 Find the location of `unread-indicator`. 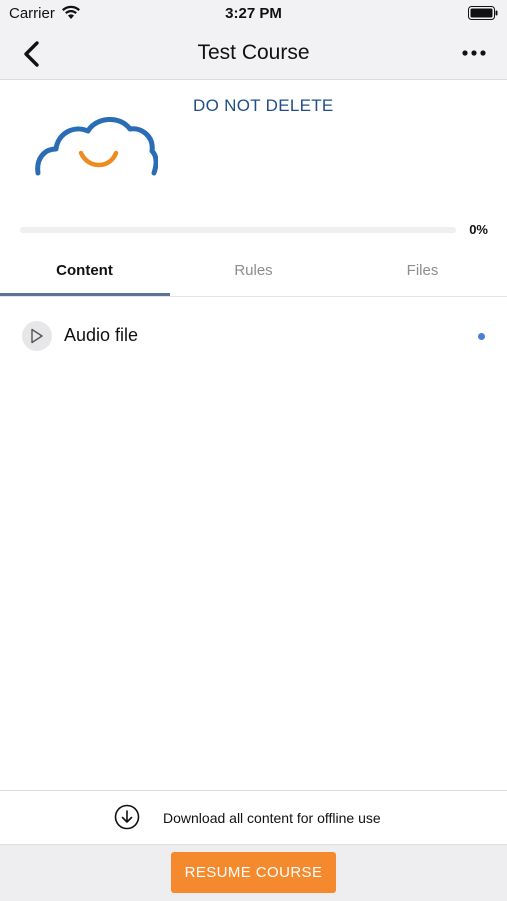

unread-indicator is located at coordinates (481, 336).